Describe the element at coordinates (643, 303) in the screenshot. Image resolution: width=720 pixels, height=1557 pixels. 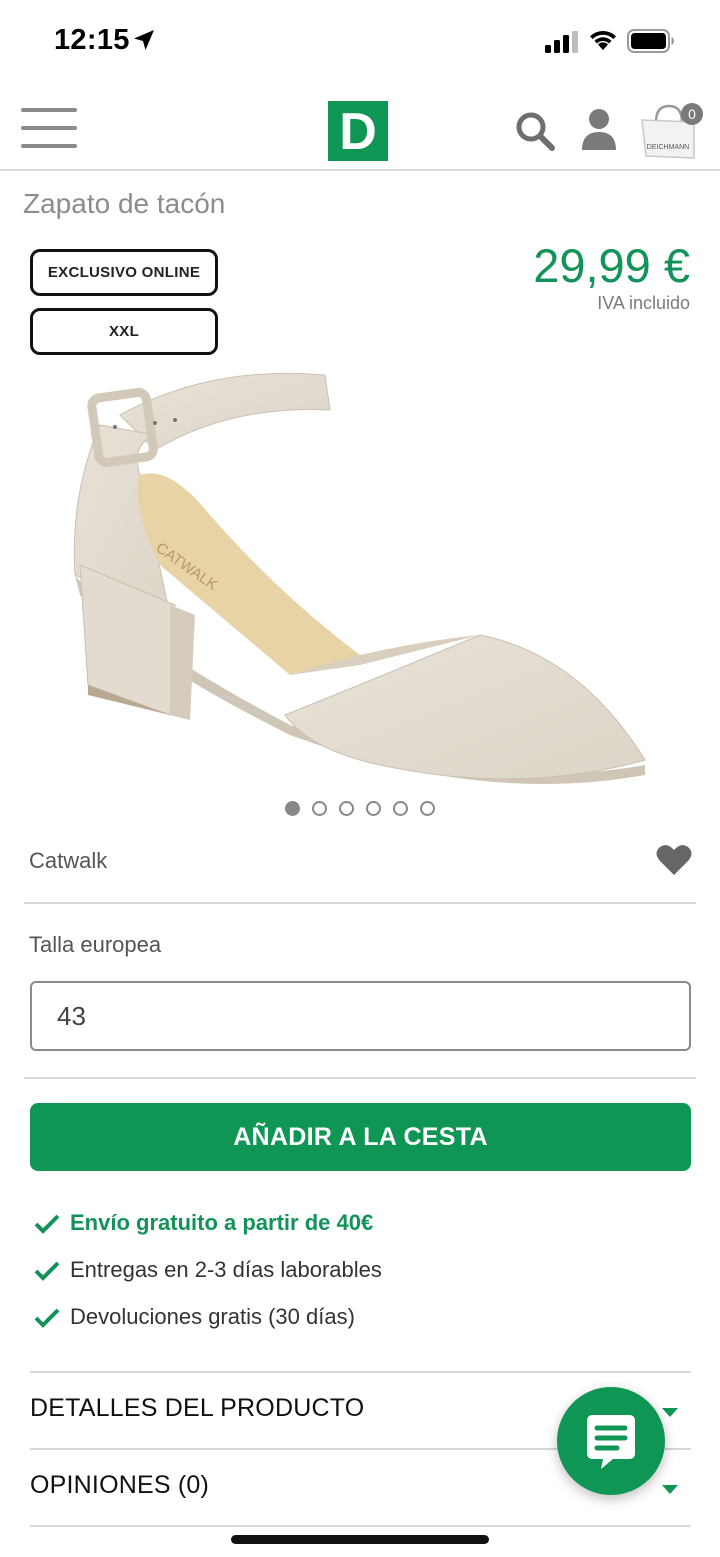
I see `vat-note: IVA incluido` at that location.